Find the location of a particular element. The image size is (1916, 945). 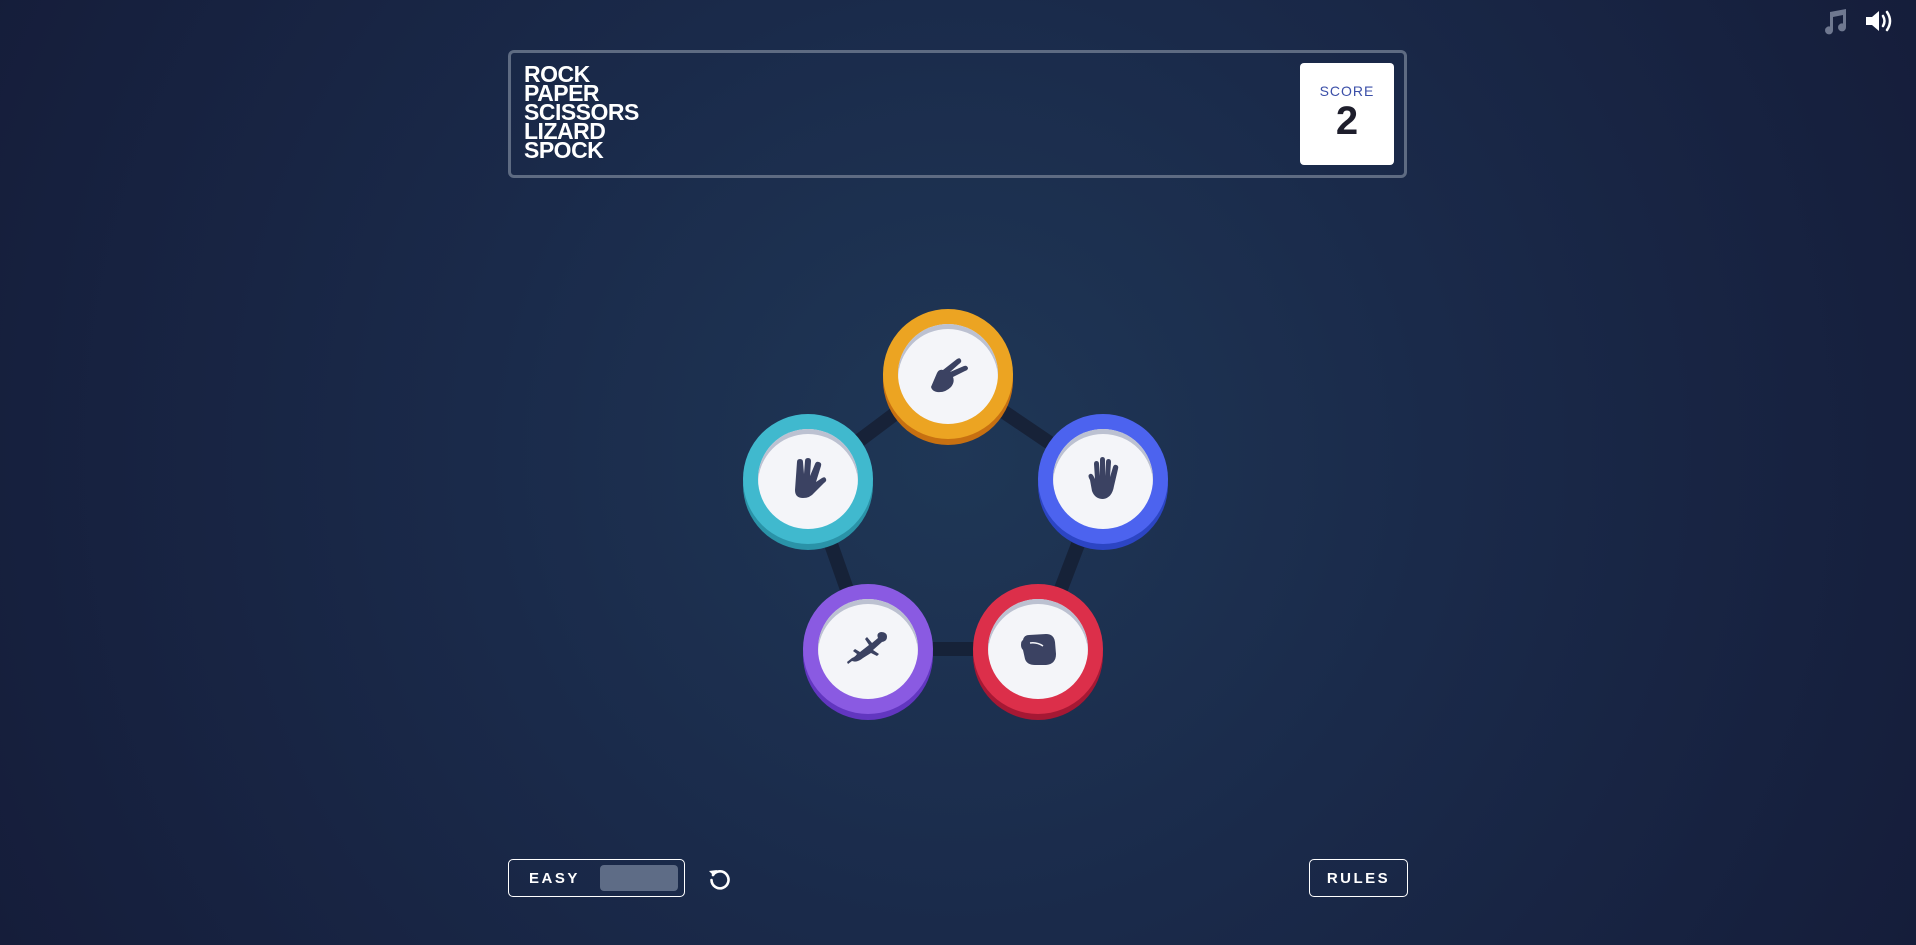

reset-button is located at coordinates (720, 879).